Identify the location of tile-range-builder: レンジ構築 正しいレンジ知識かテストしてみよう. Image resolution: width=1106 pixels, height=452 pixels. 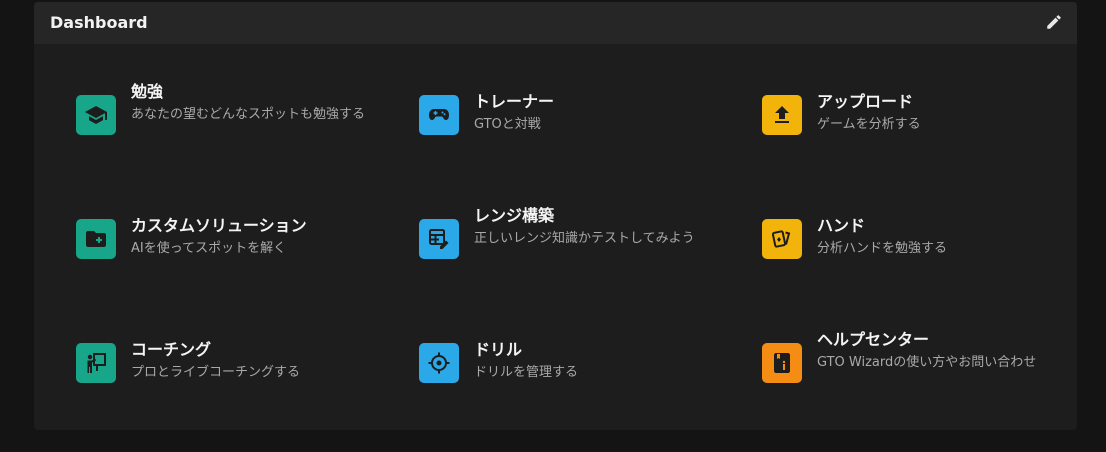
(569, 241).